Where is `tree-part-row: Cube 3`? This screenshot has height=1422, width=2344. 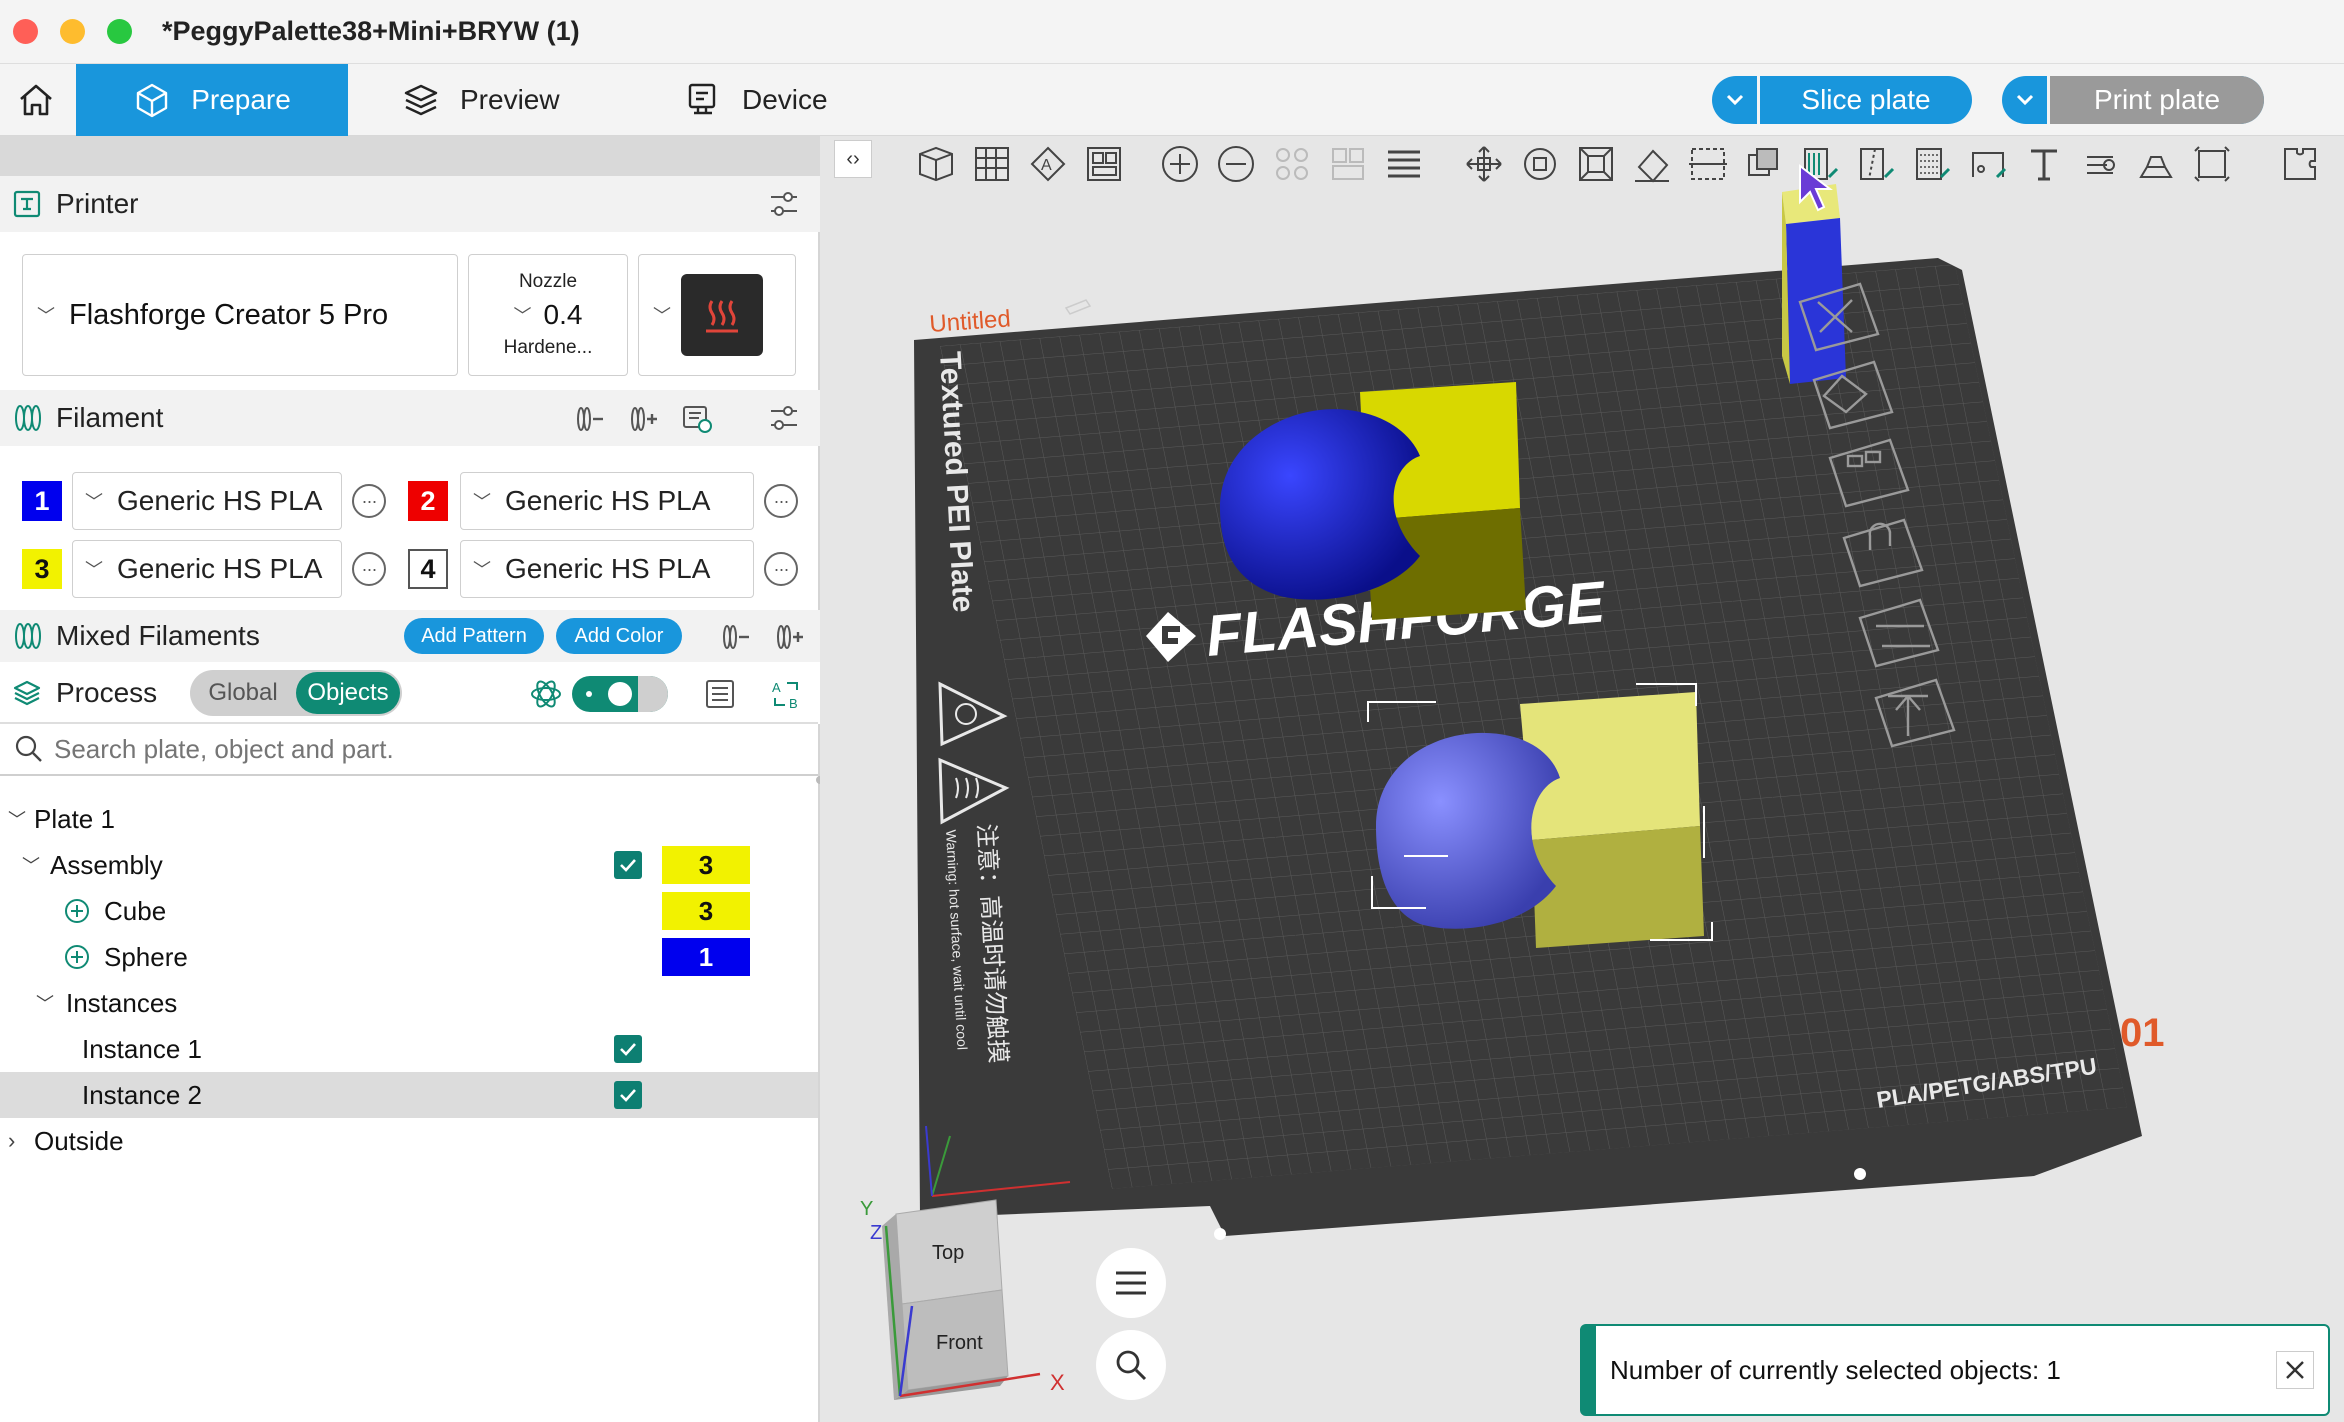 tree-part-row: Cube 3 is located at coordinates (409, 911).